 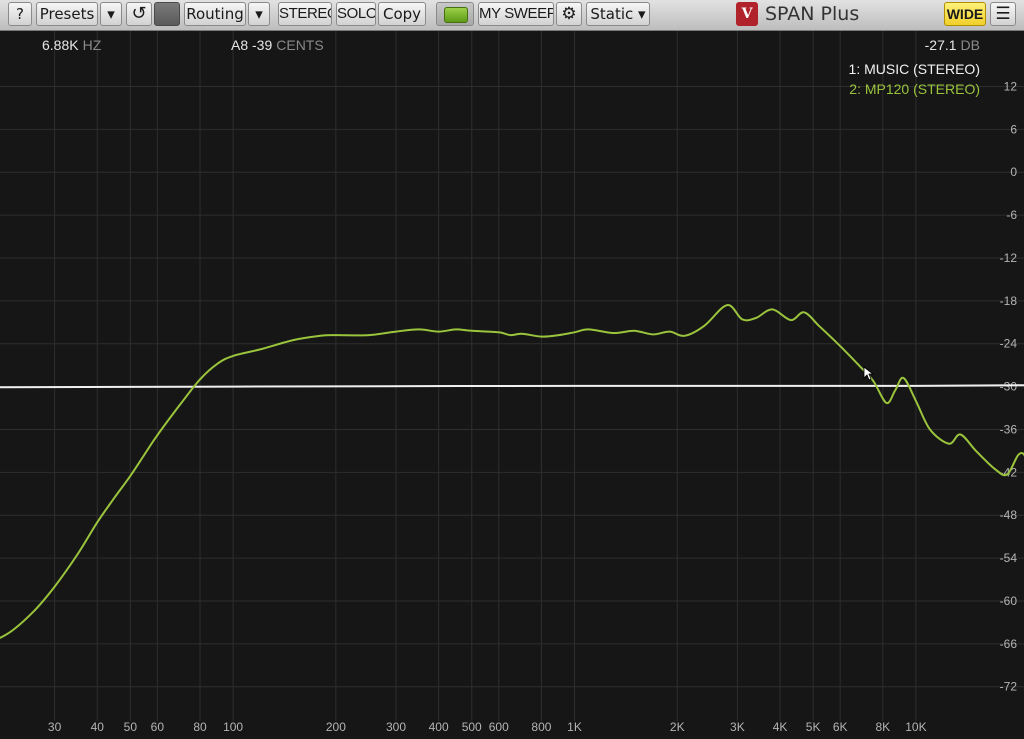 What do you see at coordinates (780, 727) in the screenshot?
I see `x-tick-label: 4K` at bounding box center [780, 727].